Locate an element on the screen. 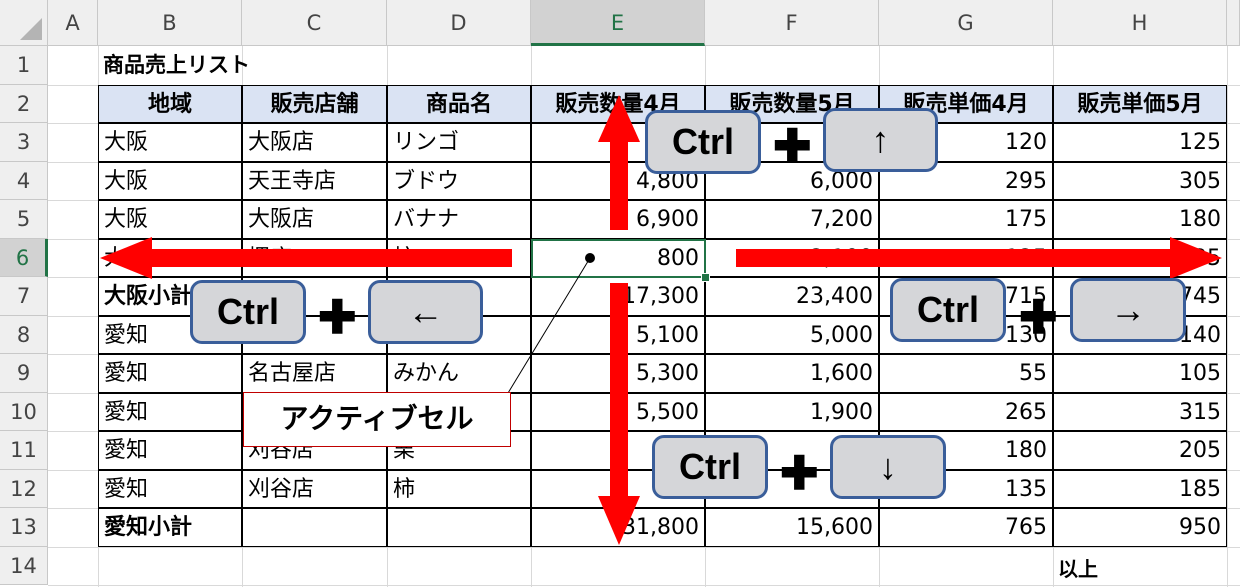 The image size is (1240, 588). up-arrow-icon: ↑ is located at coordinates (880, 139).